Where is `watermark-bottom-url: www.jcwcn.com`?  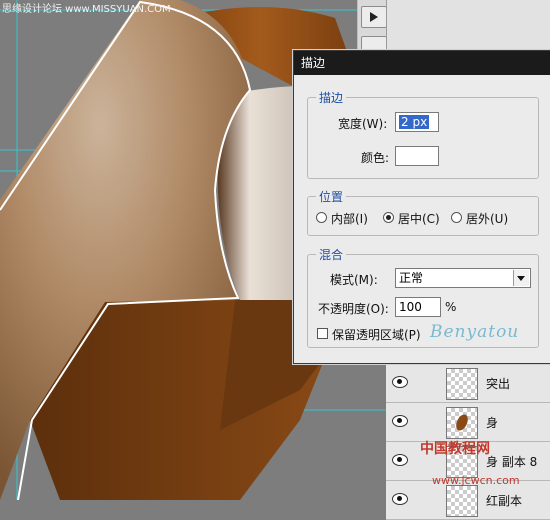 watermark-bottom-url: www.jcwcn.com is located at coordinates (476, 480).